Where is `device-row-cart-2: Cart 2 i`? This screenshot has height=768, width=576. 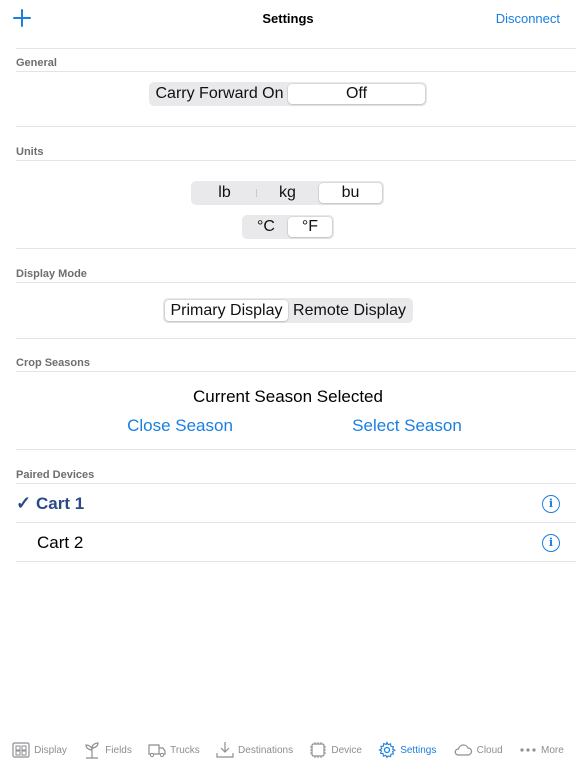
device-row-cart-2: Cart 2 i is located at coordinates (296, 542).